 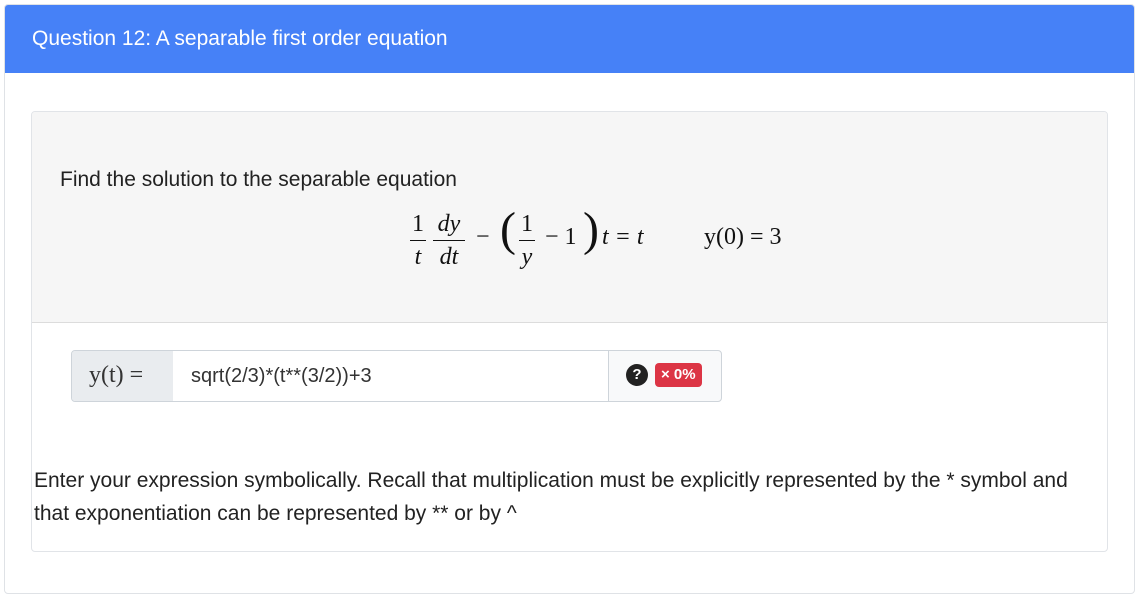 What do you see at coordinates (449, 224) in the screenshot?
I see `frac2-numerator: dy` at bounding box center [449, 224].